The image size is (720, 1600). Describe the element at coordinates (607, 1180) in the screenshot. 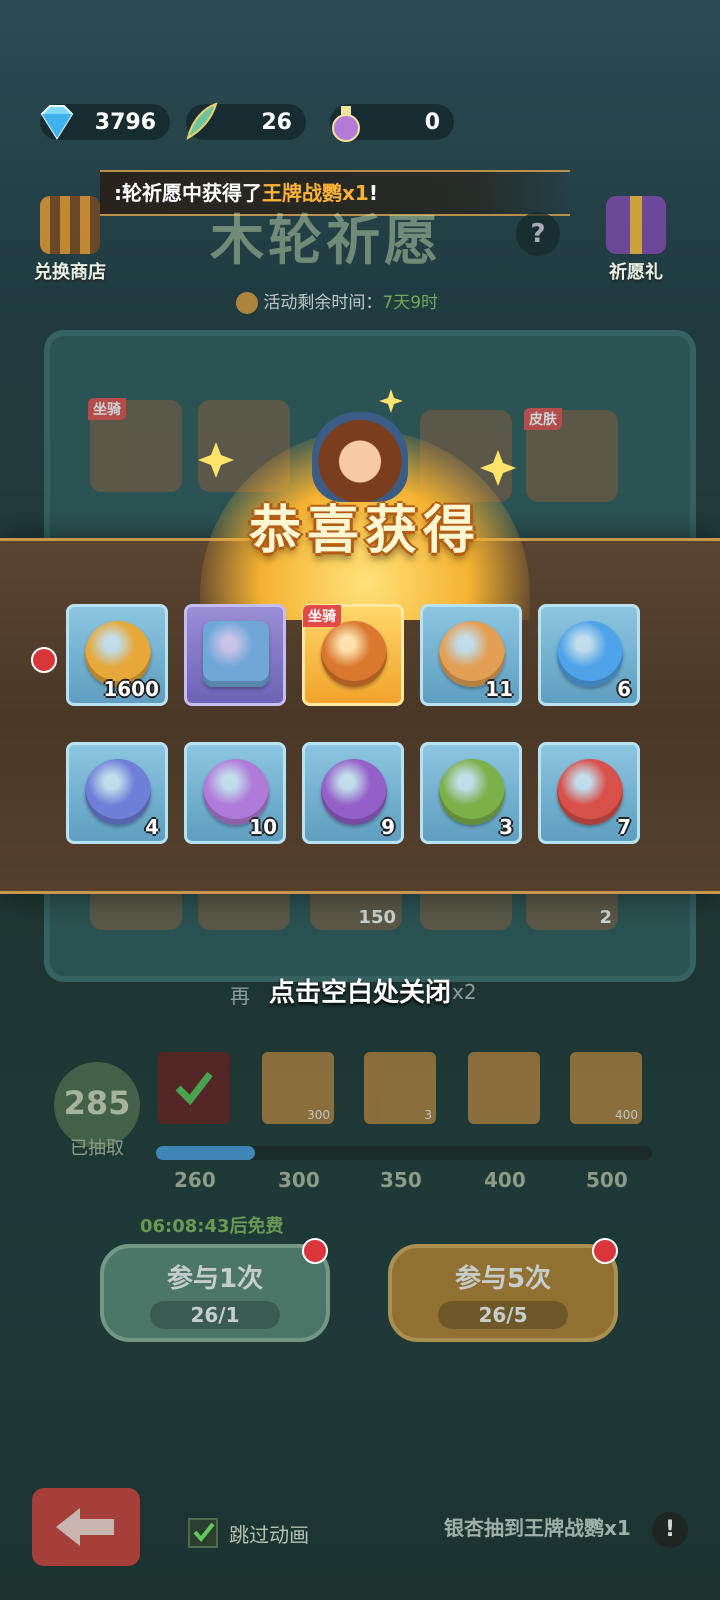

I see `milestone-label: 500` at that location.